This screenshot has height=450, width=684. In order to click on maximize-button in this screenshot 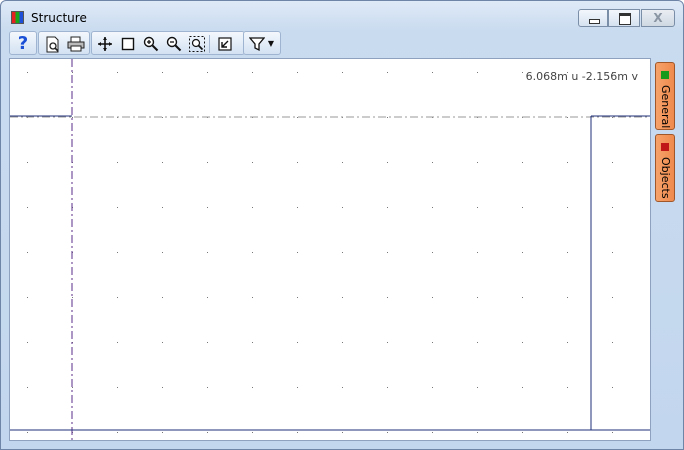, I will do `click(624, 18)`.